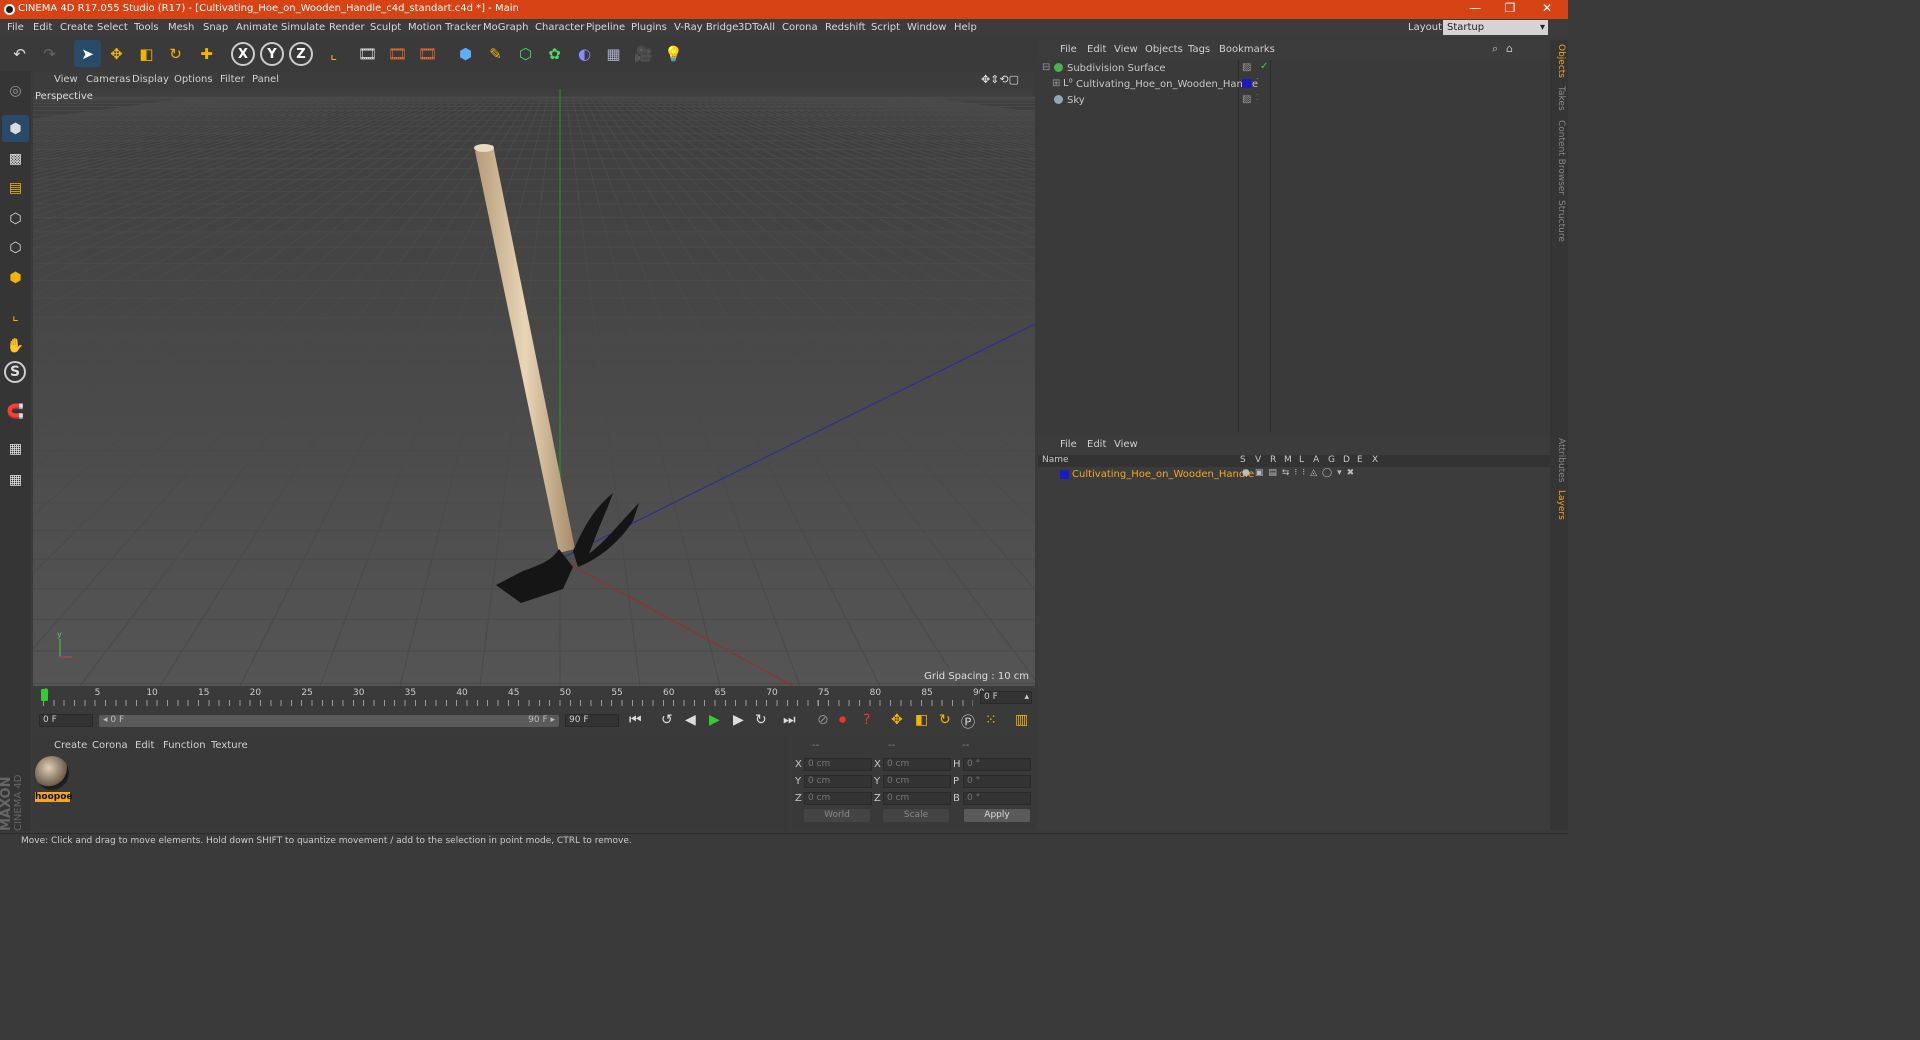 This screenshot has width=1920, height=1040. I want to click on visibility-dots: ⁚, so click(1257, 81).